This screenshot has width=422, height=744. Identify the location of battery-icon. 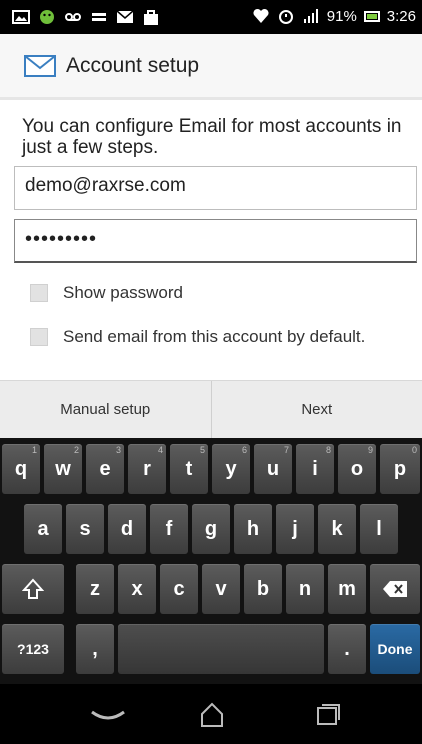
(371, 16).